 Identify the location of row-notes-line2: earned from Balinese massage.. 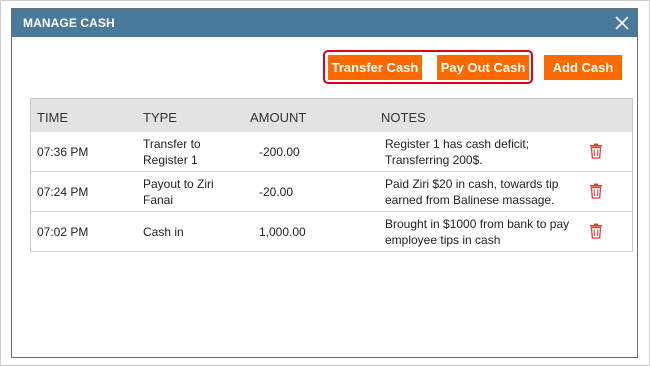
(470, 200).